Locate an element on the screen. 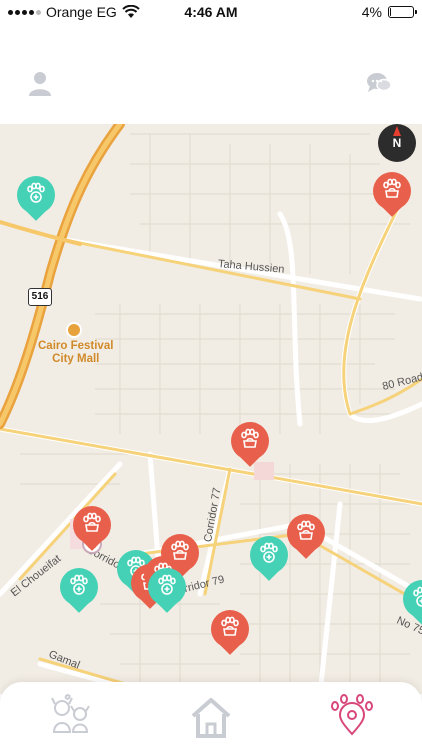  tab-home is located at coordinates (211, 716).